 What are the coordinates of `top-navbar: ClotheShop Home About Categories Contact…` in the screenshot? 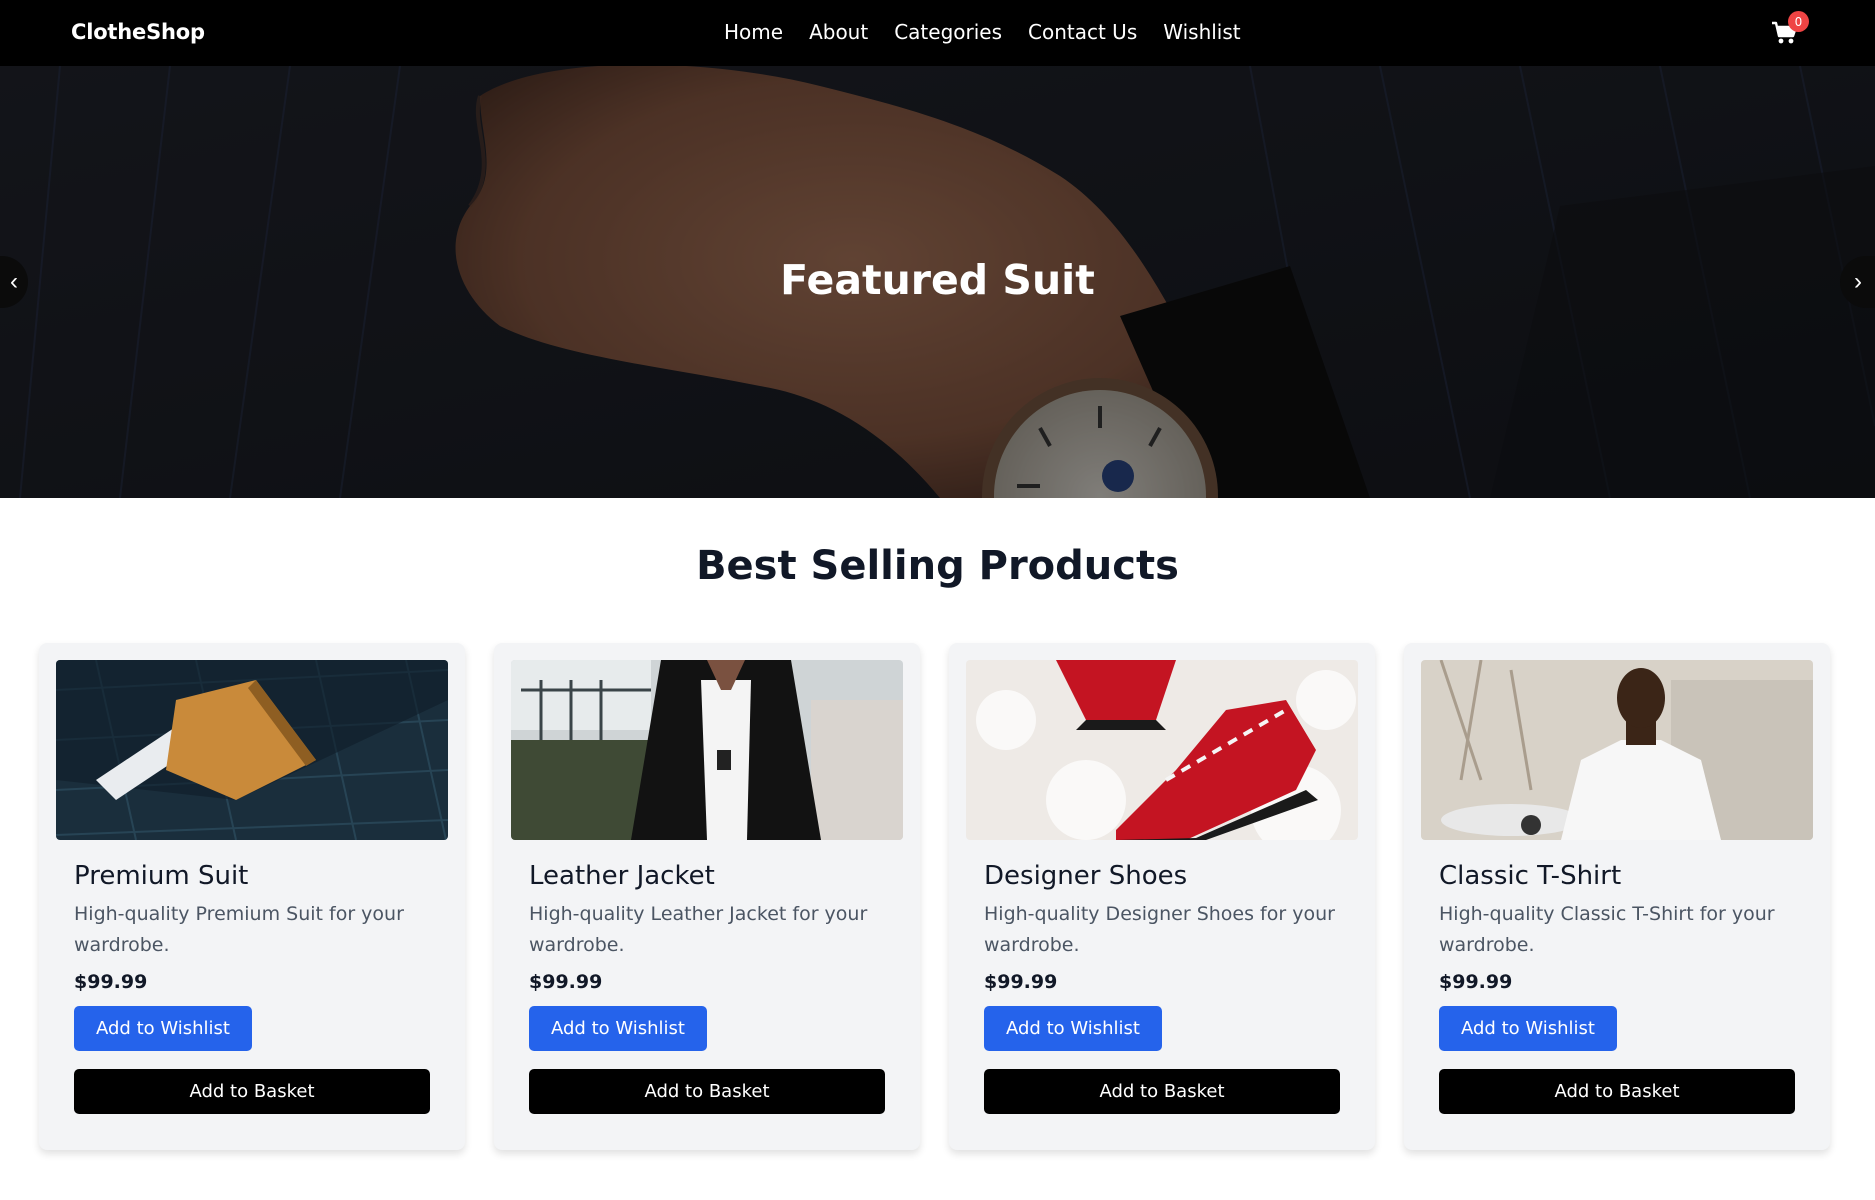 It's located at (937, 33).